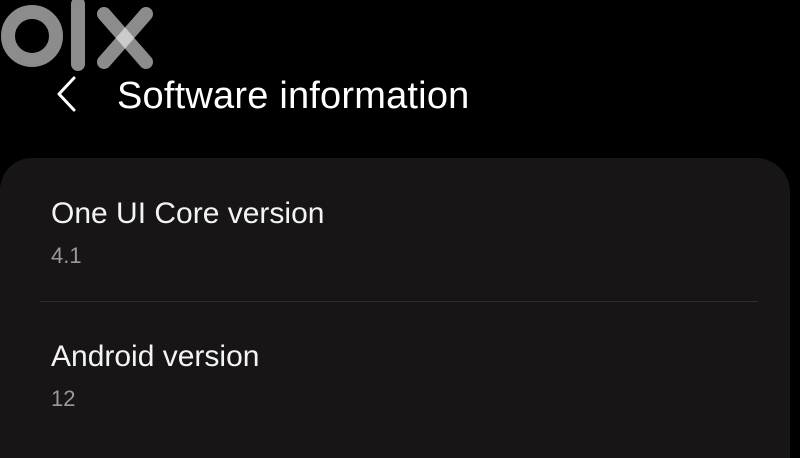 The width and height of the screenshot is (800, 458). I want to click on back-button, so click(66, 96).